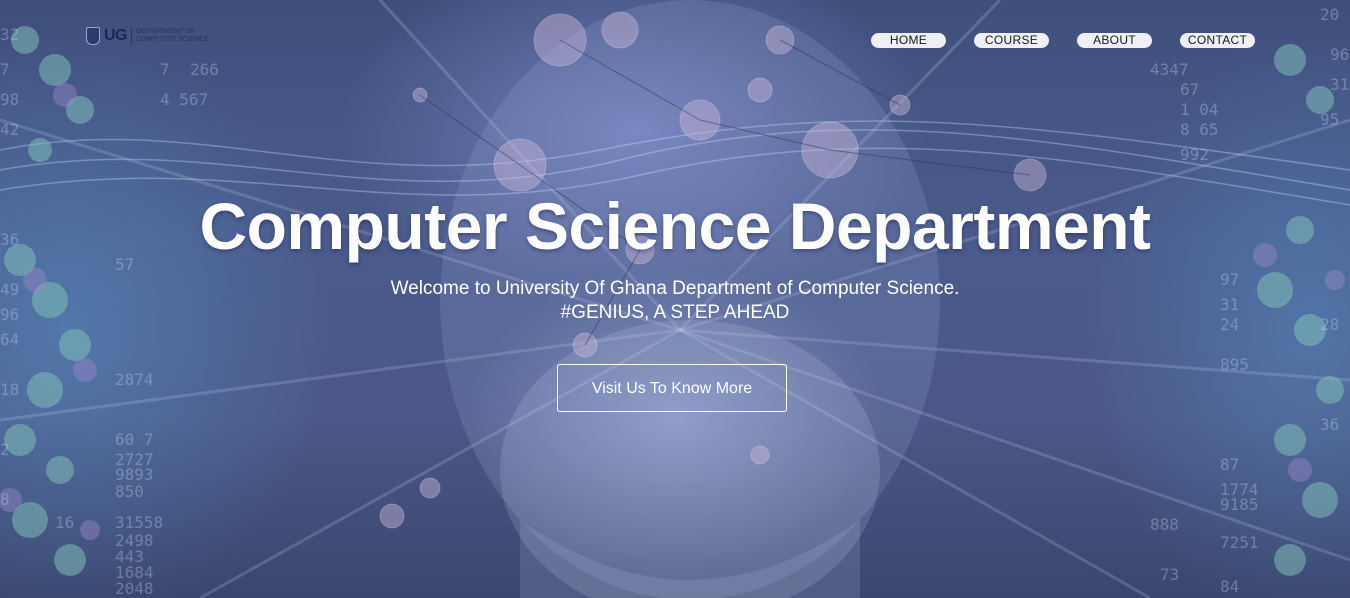 This screenshot has height=598, width=1350. Describe the element at coordinates (1239, 542) in the screenshot. I see `svg-text: 7251` at that location.